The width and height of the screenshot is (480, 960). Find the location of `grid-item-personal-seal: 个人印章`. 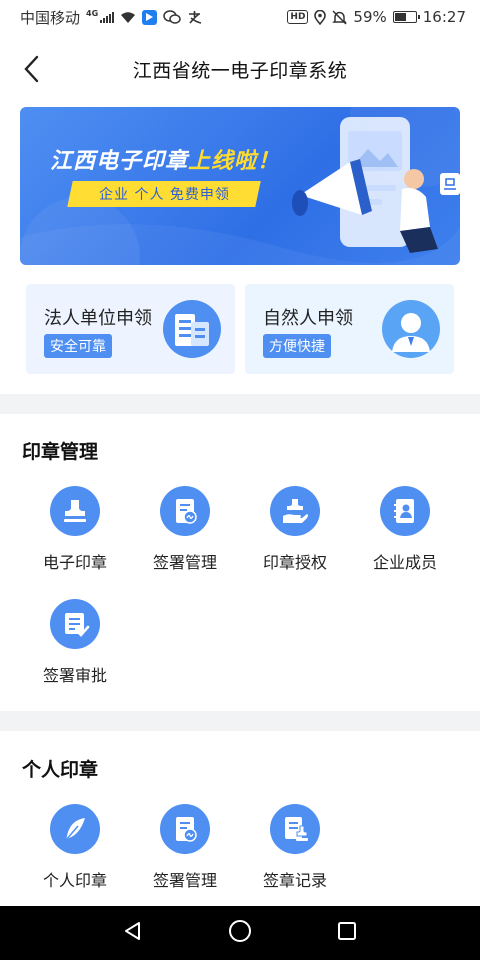

grid-item-personal-seal: 个人印章 is located at coordinates (75, 854).